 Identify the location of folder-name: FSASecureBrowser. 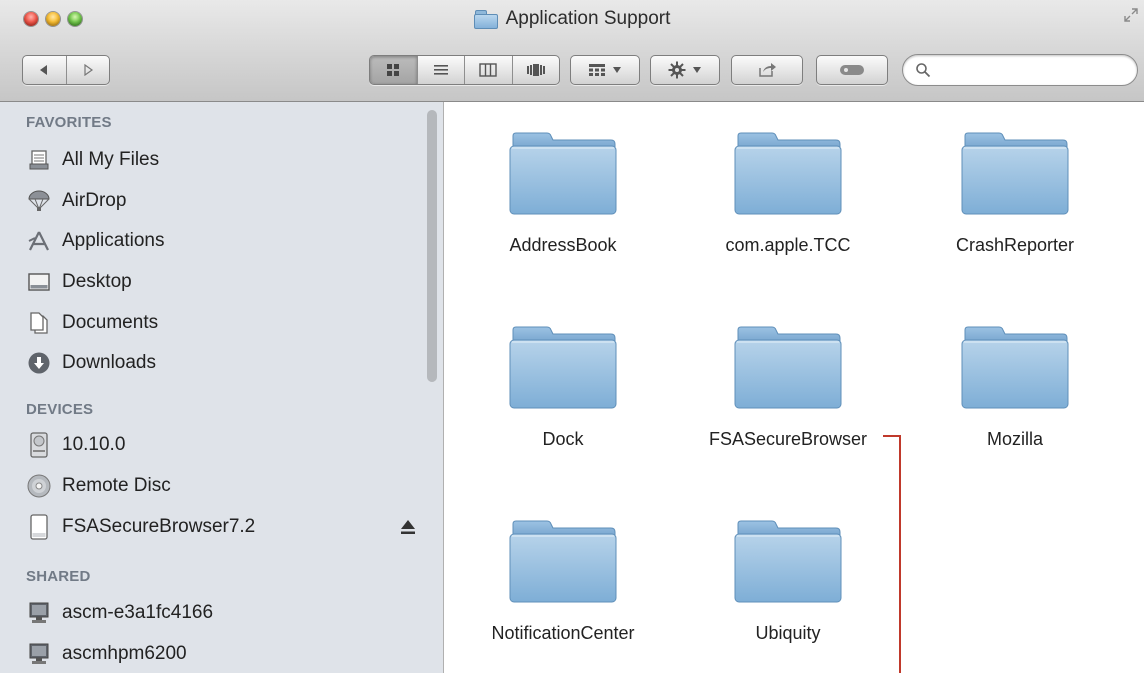
(788, 439).